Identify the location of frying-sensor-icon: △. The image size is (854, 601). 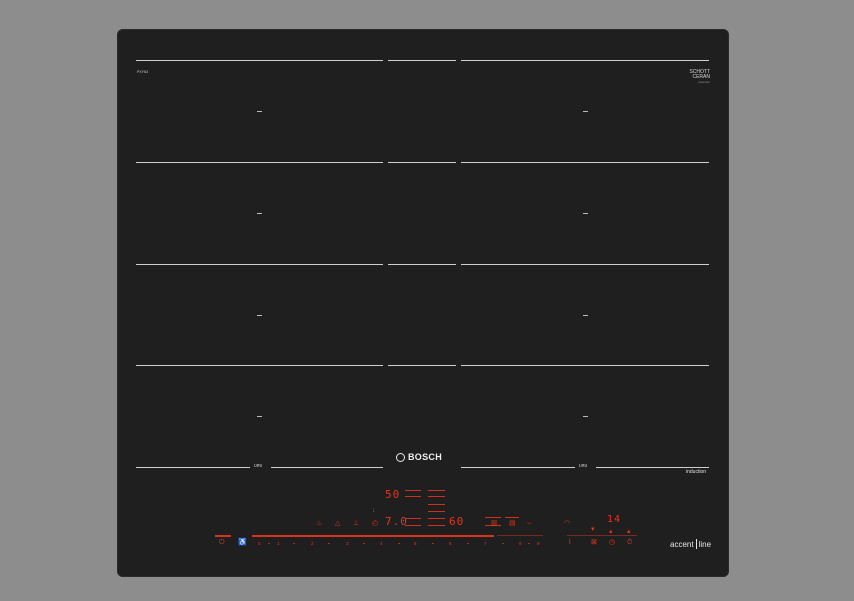
(337, 524).